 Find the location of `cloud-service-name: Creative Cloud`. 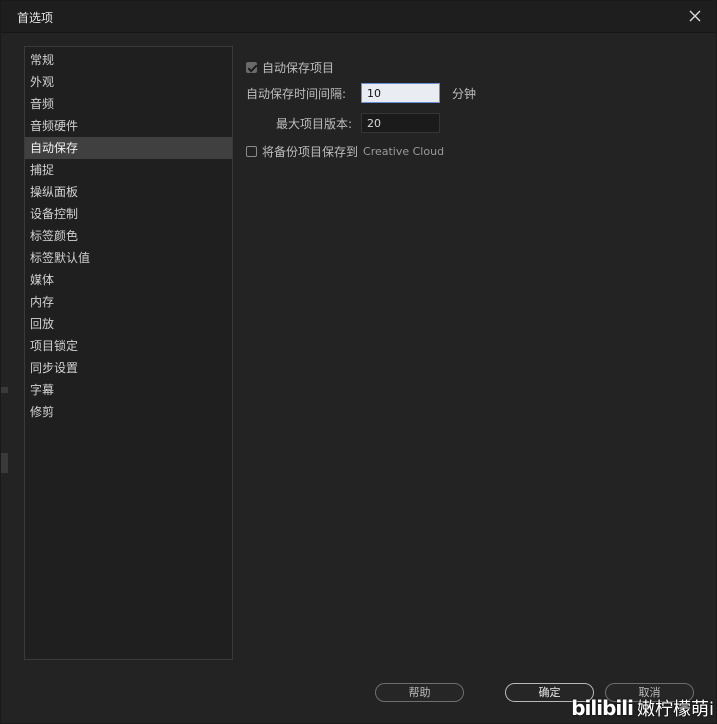

cloud-service-name: Creative Cloud is located at coordinates (404, 151).